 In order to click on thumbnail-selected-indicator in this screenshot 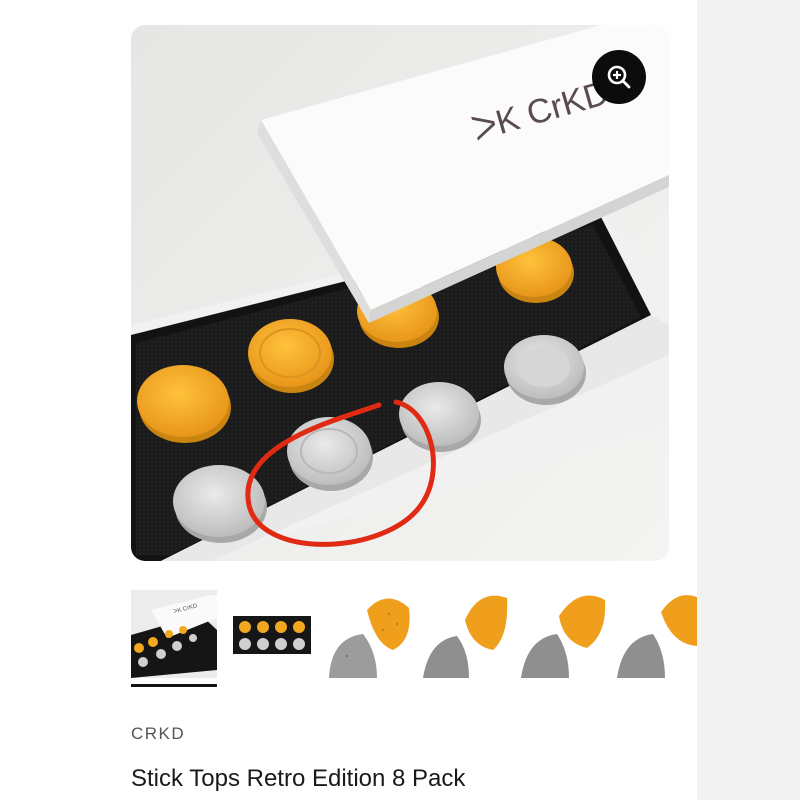, I will do `click(174, 685)`.